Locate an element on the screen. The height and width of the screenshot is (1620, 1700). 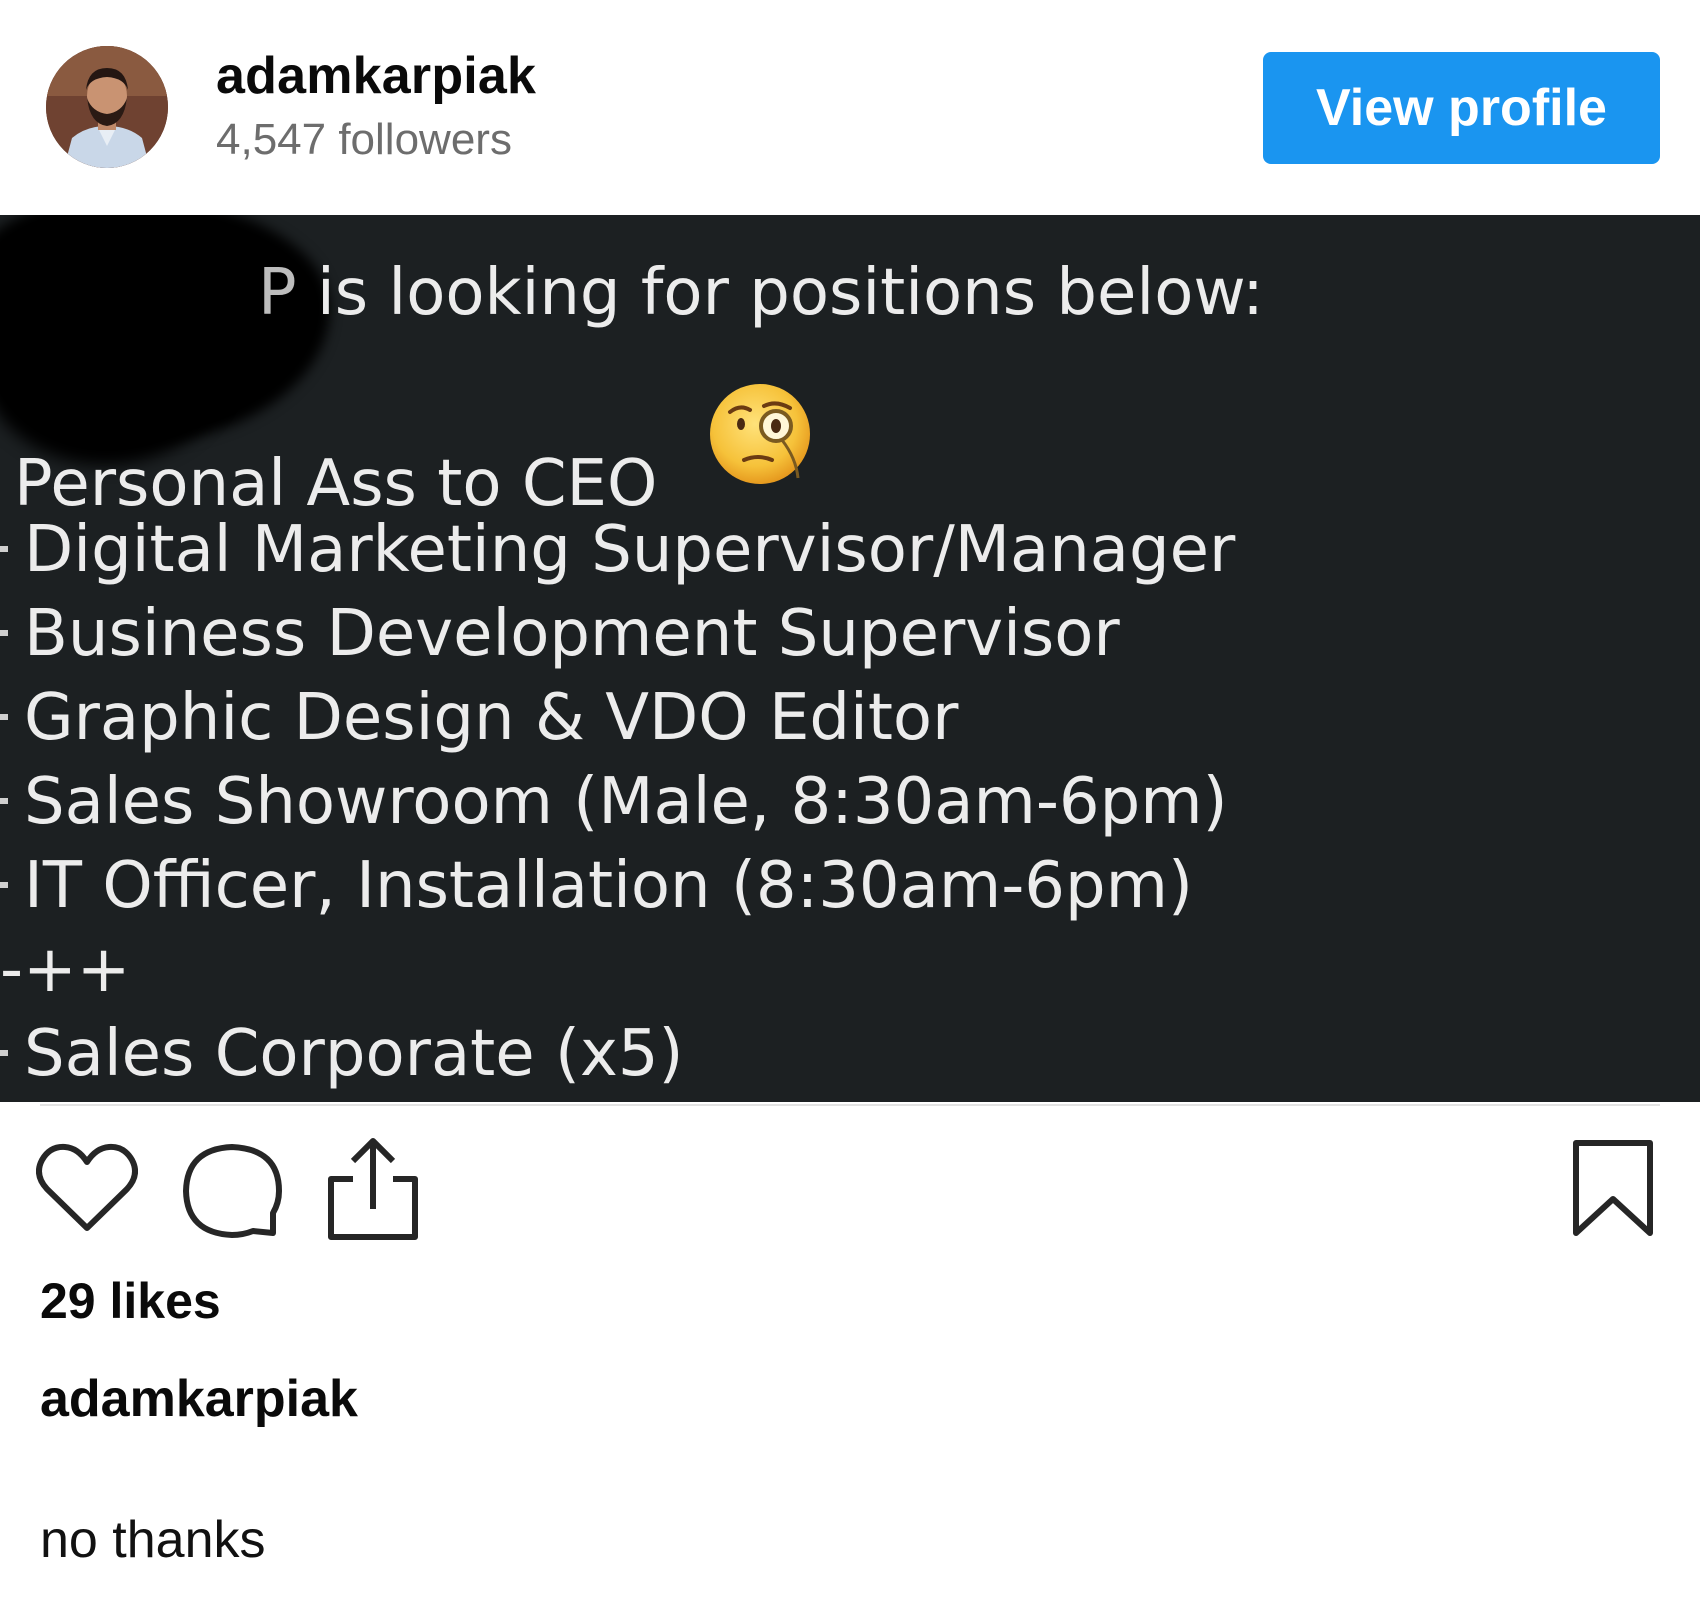
image-heading-fragment: P is located at coordinates (277, 293).